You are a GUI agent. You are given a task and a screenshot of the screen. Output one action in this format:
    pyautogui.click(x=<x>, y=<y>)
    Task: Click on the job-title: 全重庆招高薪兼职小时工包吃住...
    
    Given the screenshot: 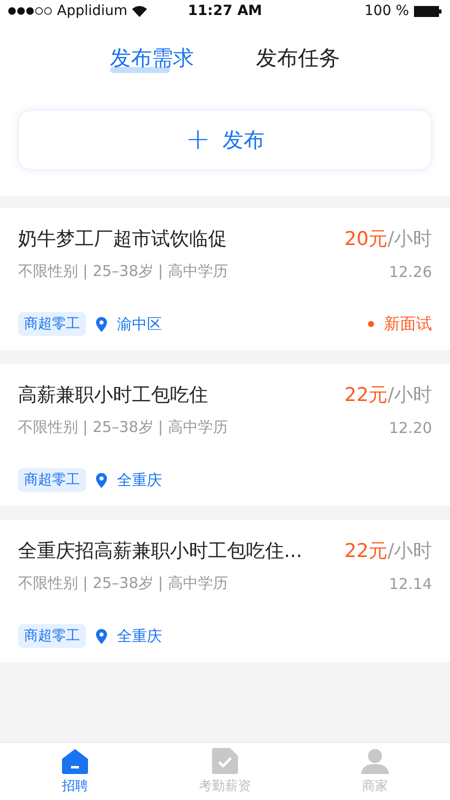 What is the action you would take?
    pyautogui.click(x=160, y=551)
    